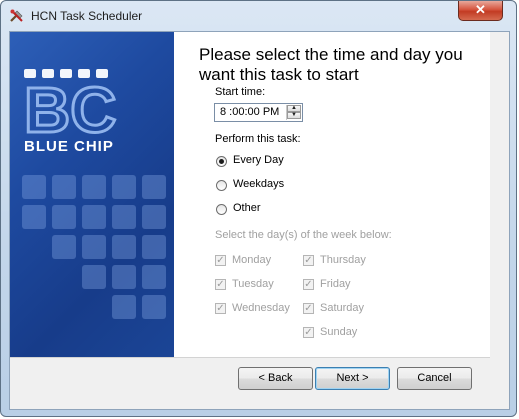 This screenshot has height=419, width=519. Describe the element at coordinates (253, 284) in the screenshot. I see `checkbox-tuesday-label: Tuesday` at that location.